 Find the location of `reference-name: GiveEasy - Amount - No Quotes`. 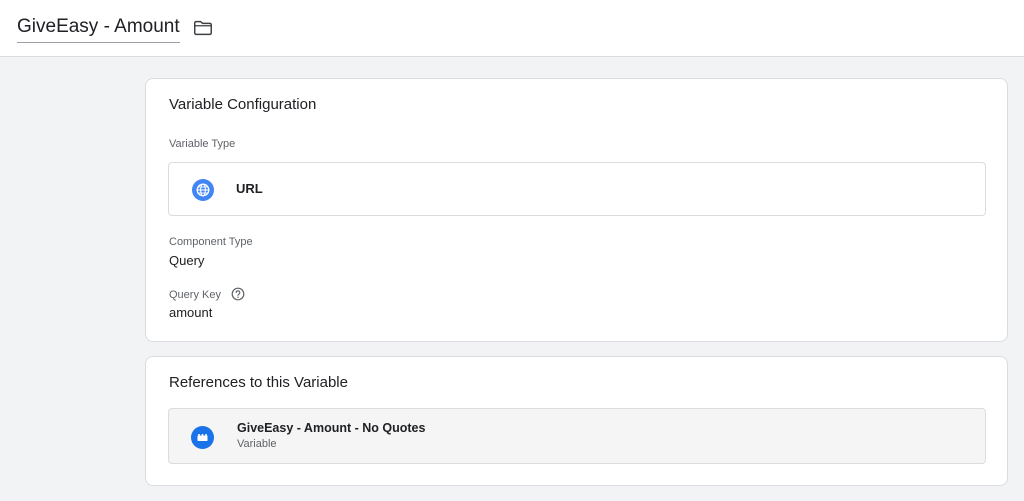

reference-name: GiveEasy - Amount - No Quotes is located at coordinates (331, 428).